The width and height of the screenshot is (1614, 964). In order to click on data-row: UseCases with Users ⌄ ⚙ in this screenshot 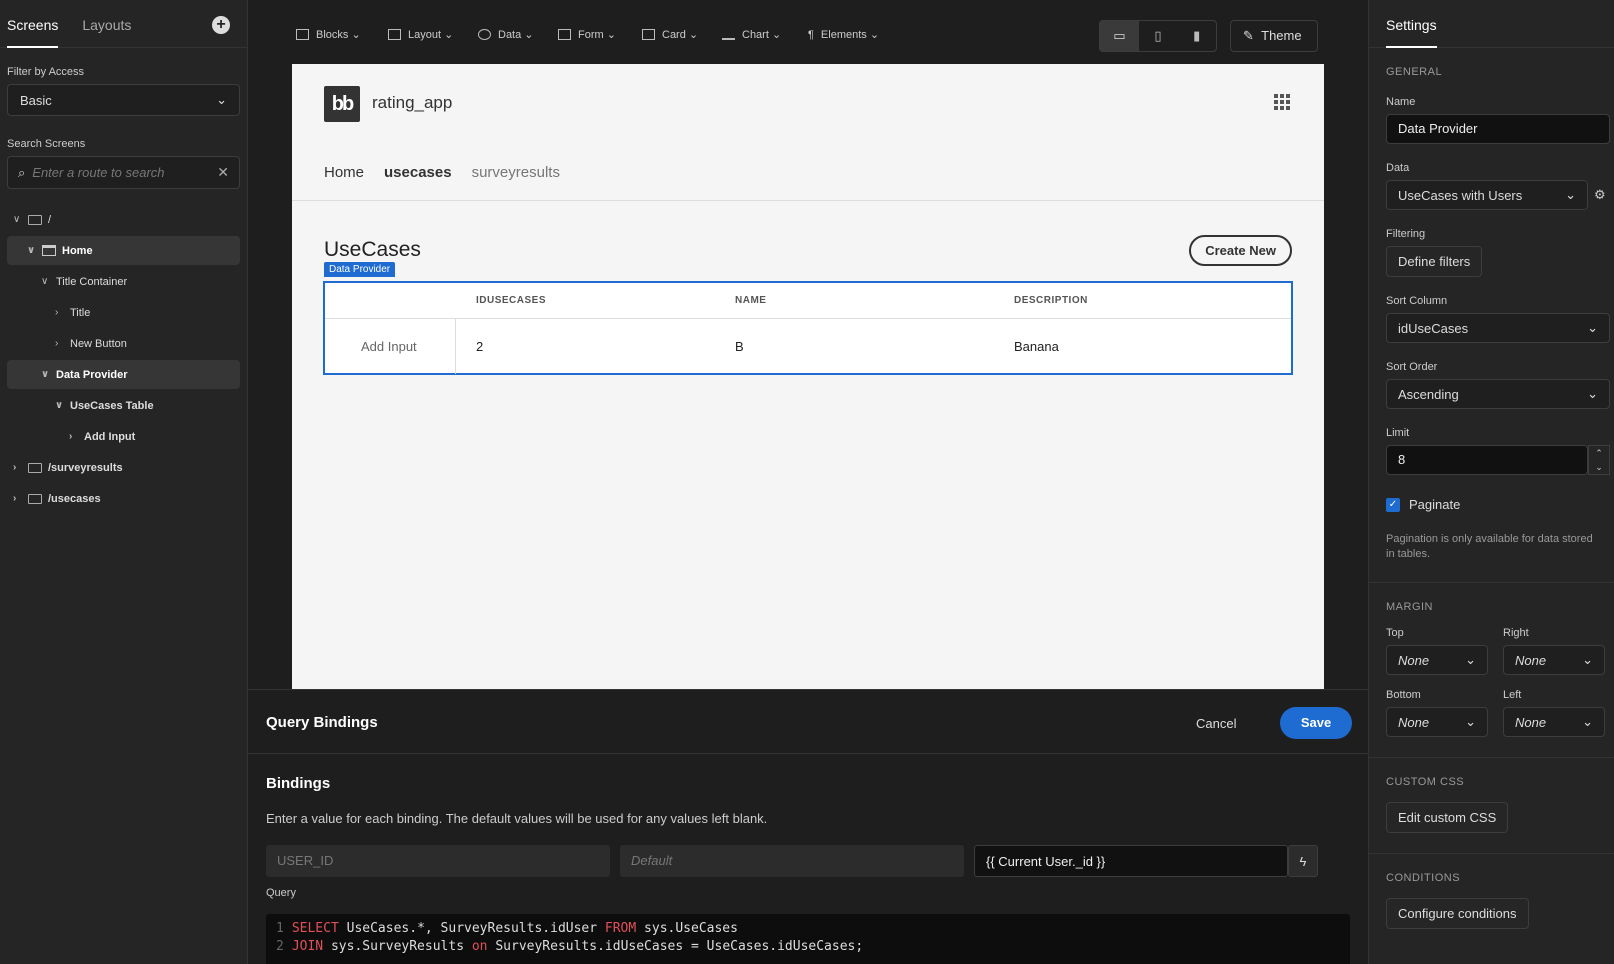, I will do `click(1491, 195)`.